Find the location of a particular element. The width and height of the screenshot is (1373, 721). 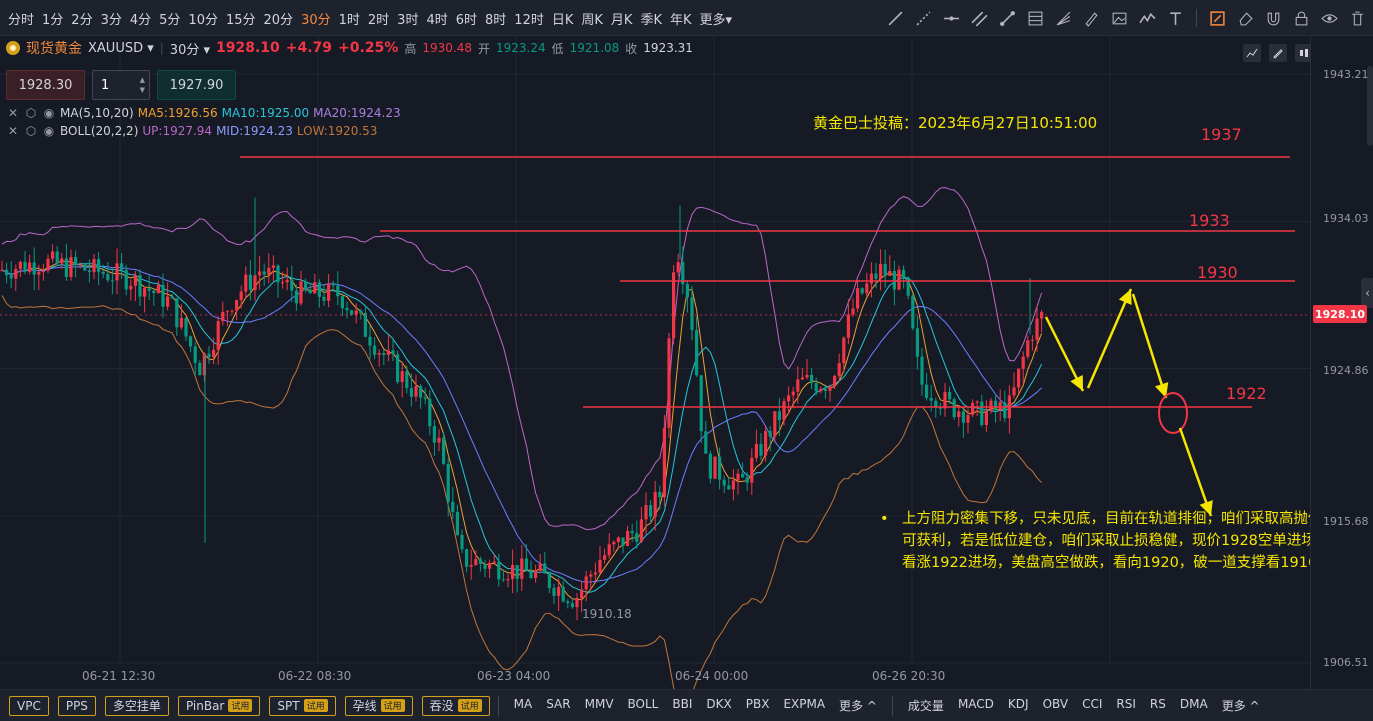

period-17: 日K is located at coordinates (563, 18).